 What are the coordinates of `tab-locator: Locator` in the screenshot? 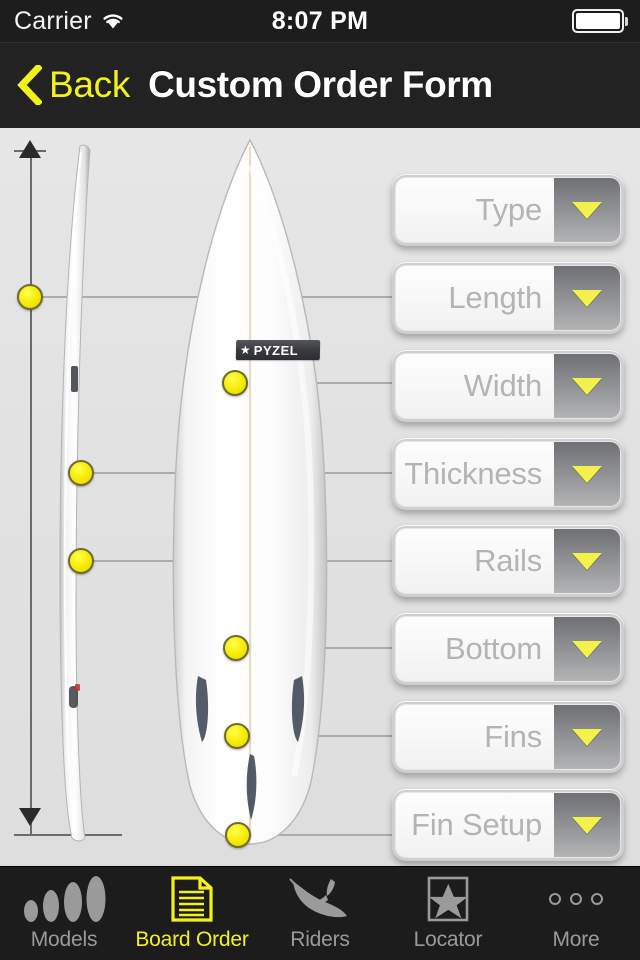 It's located at (448, 913).